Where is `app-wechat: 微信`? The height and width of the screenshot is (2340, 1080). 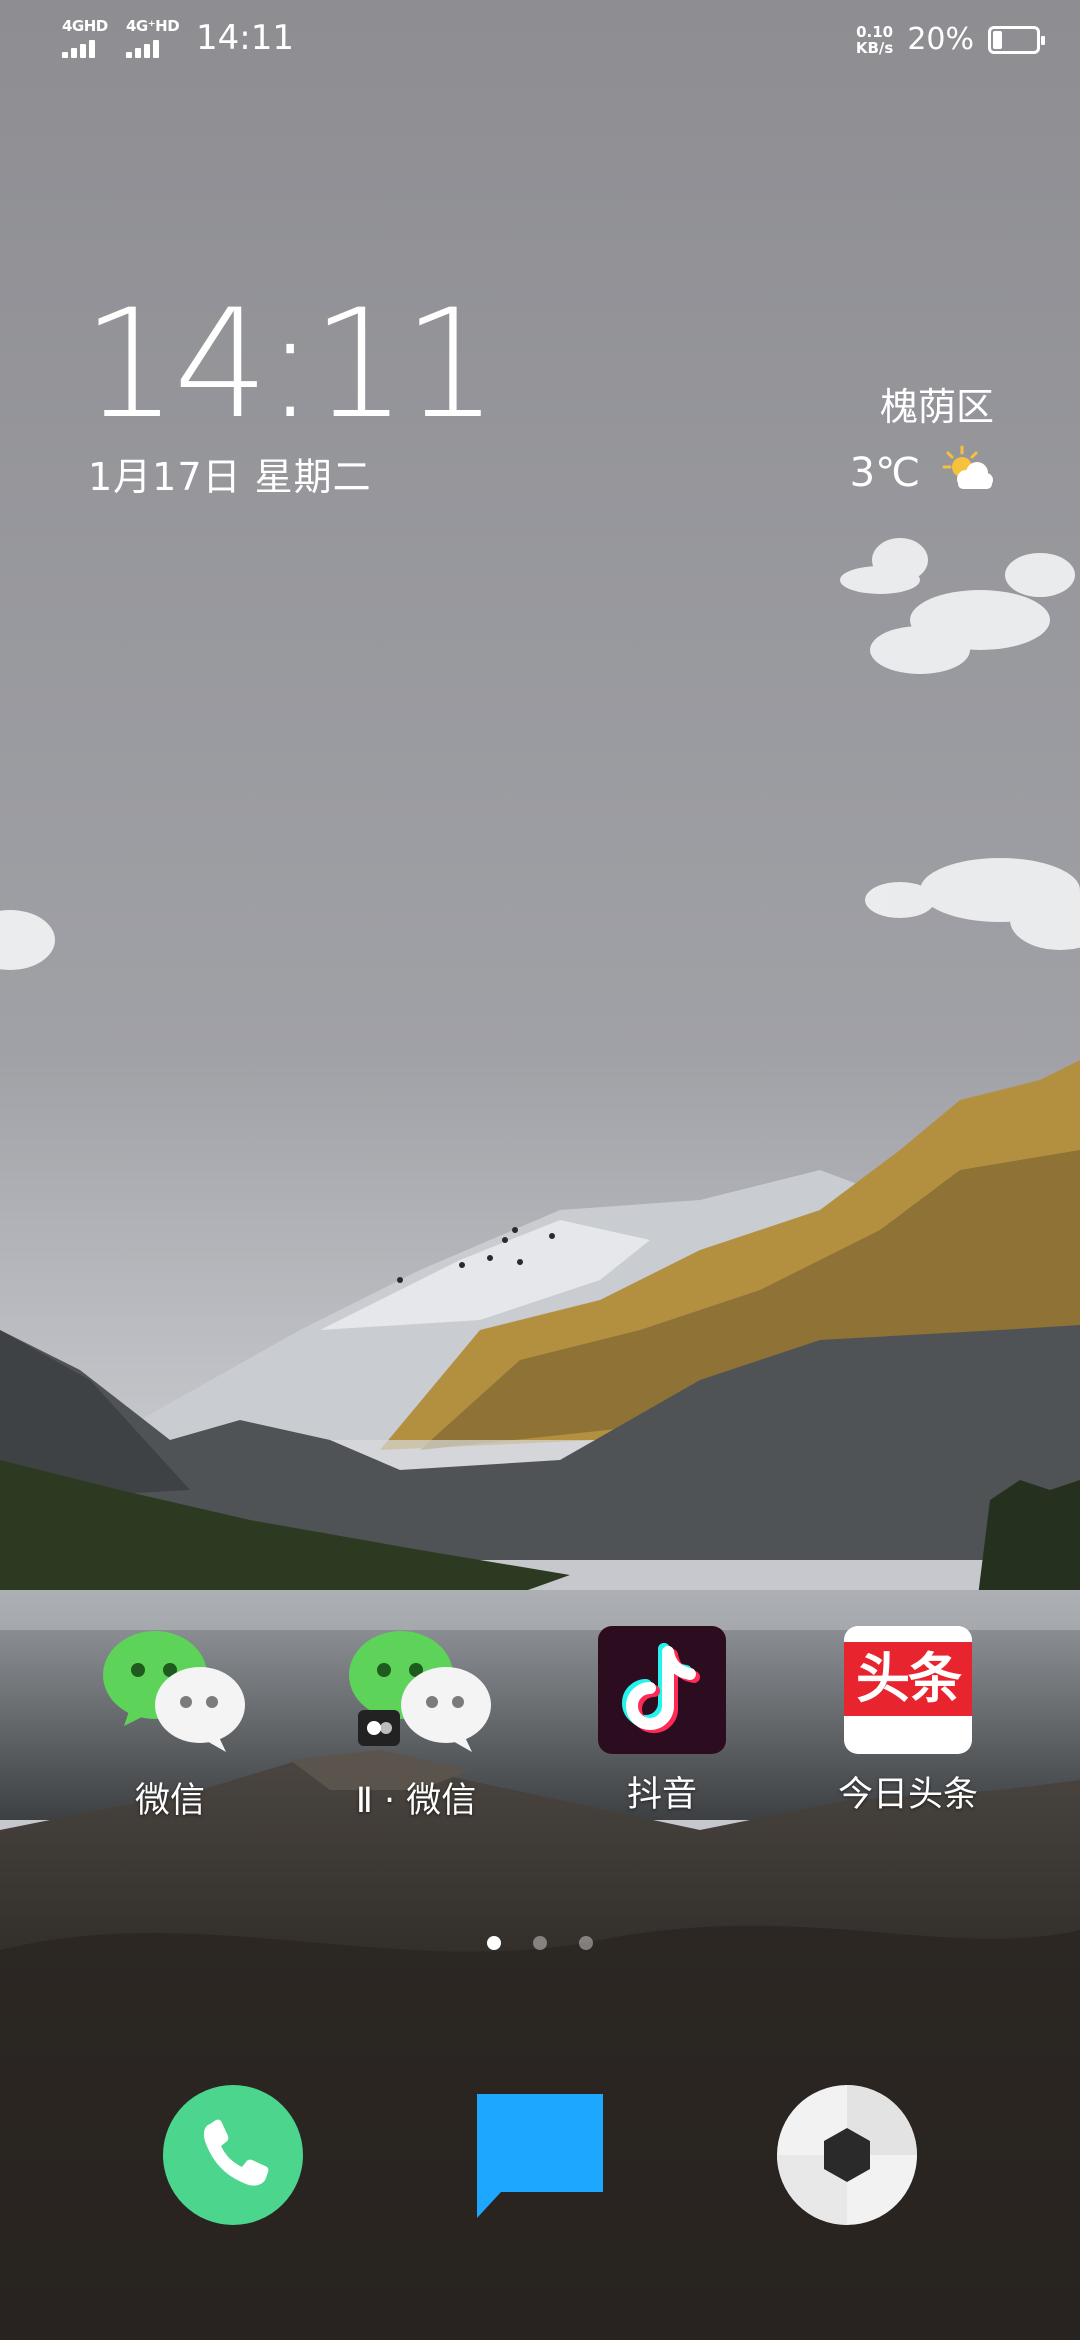 app-wechat: 微信 is located at coordinates (170, 1721).